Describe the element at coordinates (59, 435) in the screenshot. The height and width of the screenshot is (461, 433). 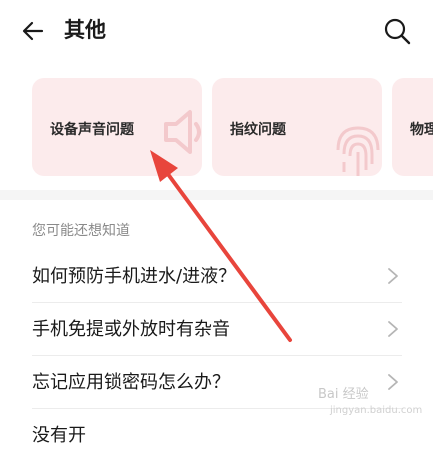
I see `faq-label: 没有开` at that location.